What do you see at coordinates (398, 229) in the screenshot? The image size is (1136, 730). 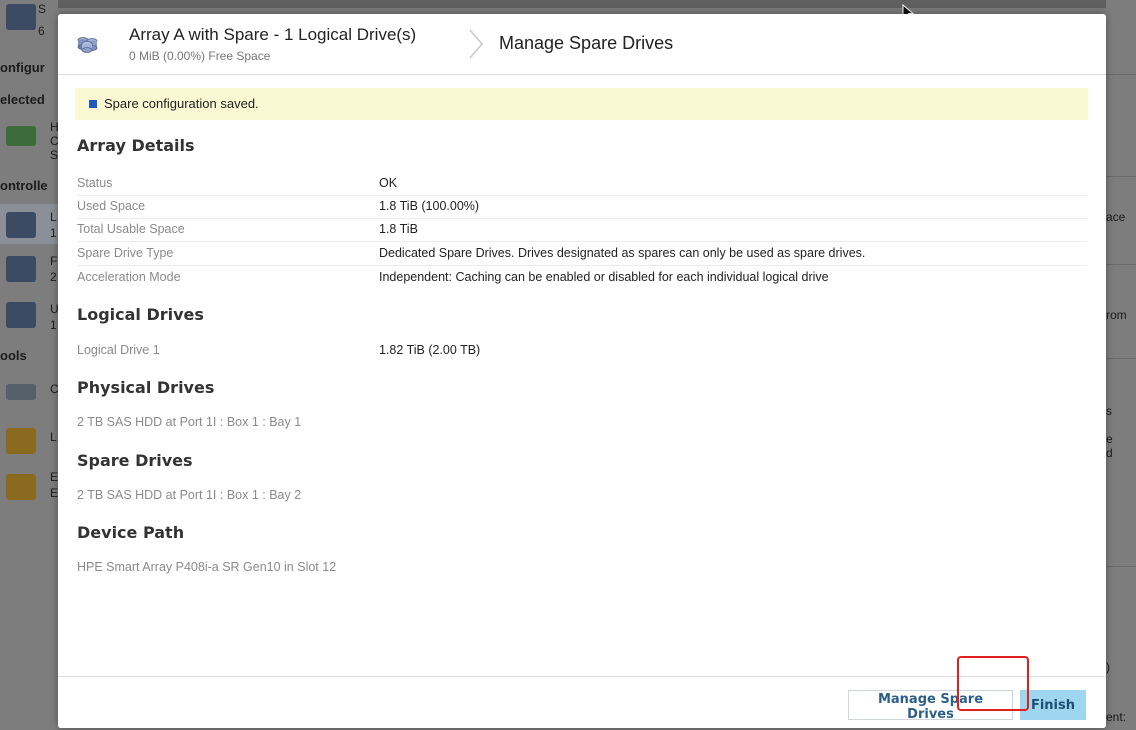 I see `detail-value: 1.8 TiB` at bounding box center [398, 229].